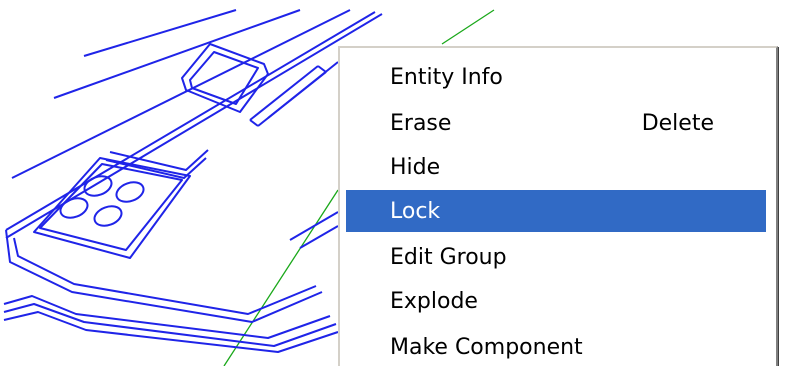 The width and height of the screenshot is (786, 366). I want to click on menu-item-erase: Erase Delete, so click(556, 123).